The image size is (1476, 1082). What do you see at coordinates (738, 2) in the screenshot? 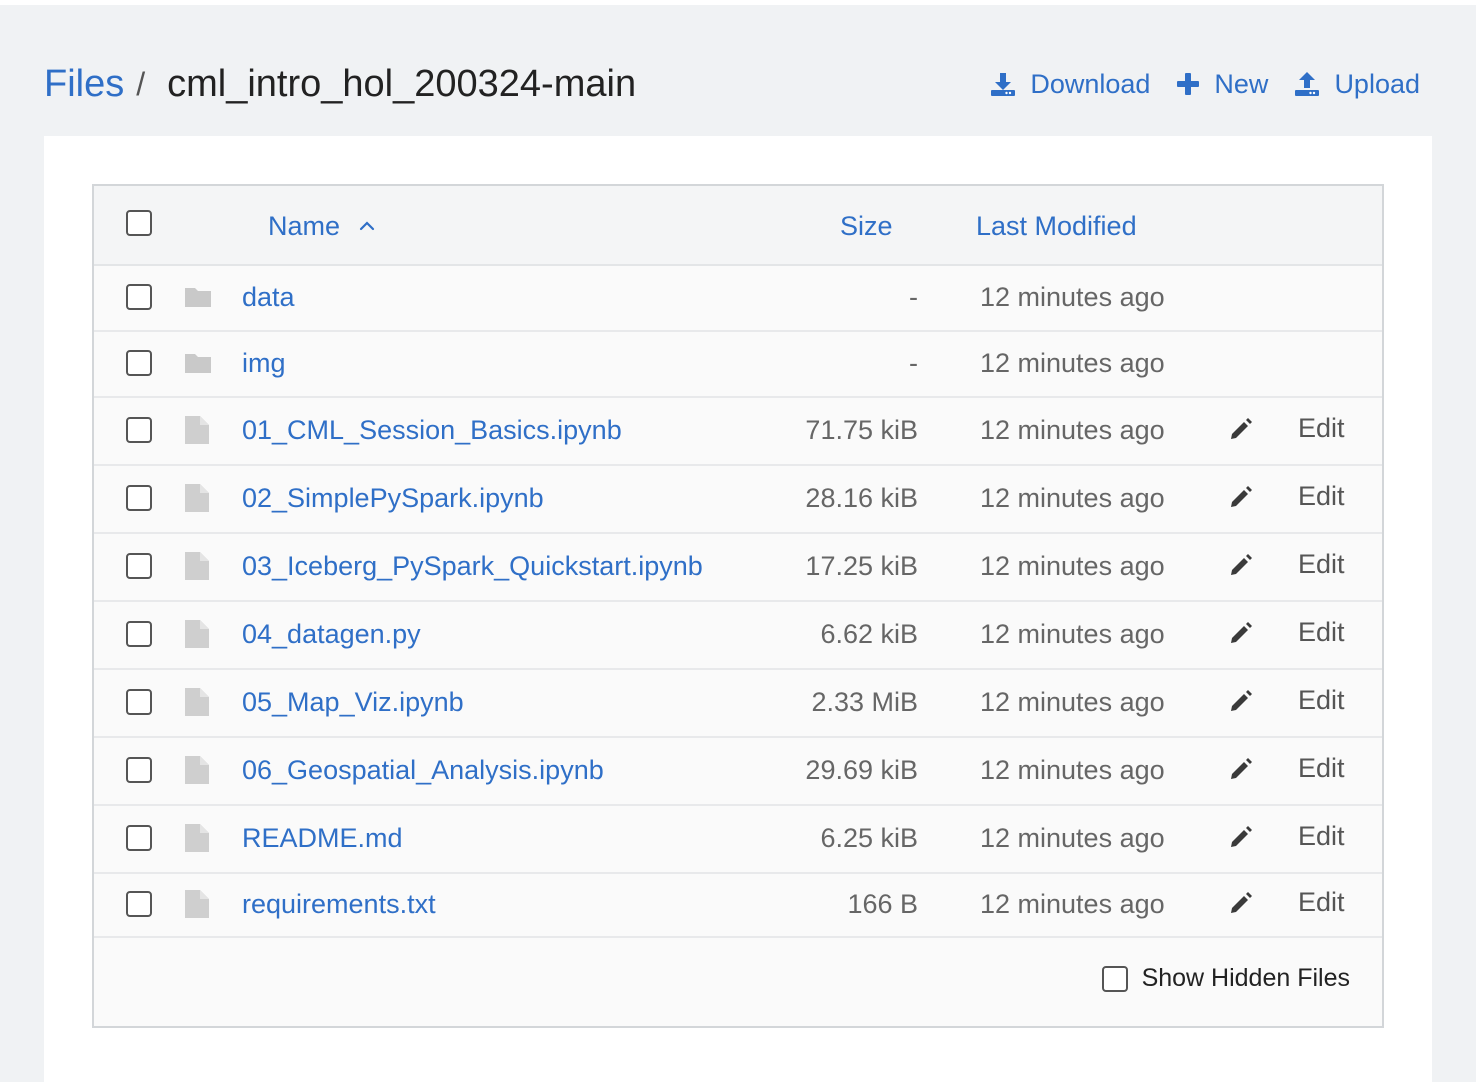
I see `top-strip` at bounding box center [738, 2].